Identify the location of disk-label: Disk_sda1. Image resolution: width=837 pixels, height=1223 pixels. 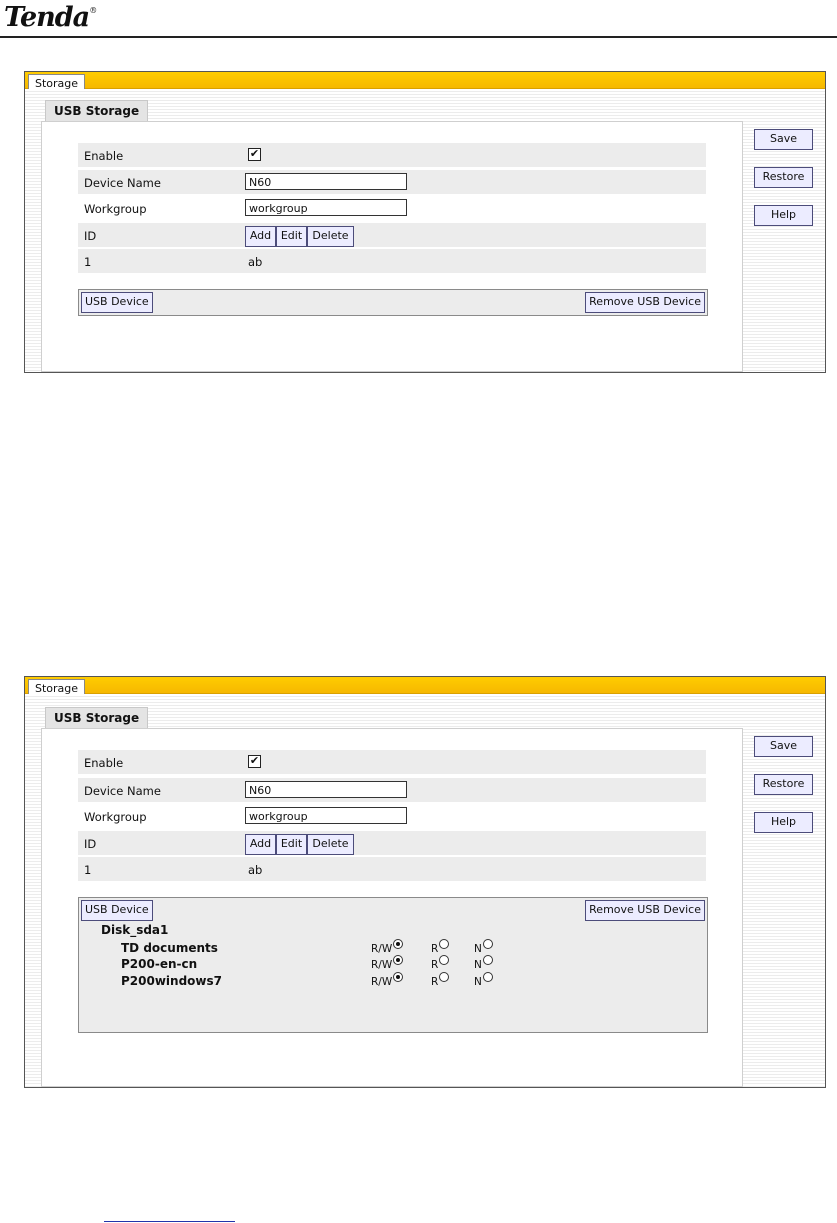
(135, 930).